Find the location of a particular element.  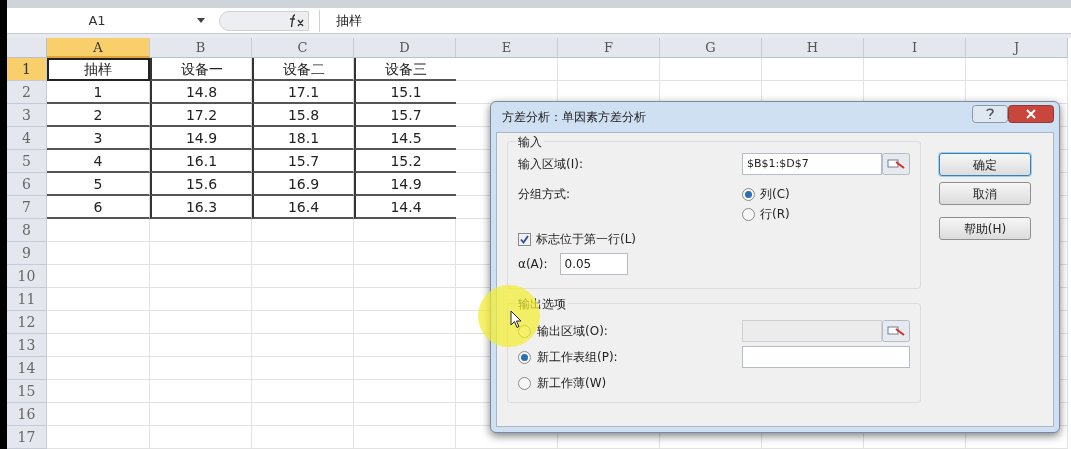

row-header: 14 is located at coordinates (27, 368).